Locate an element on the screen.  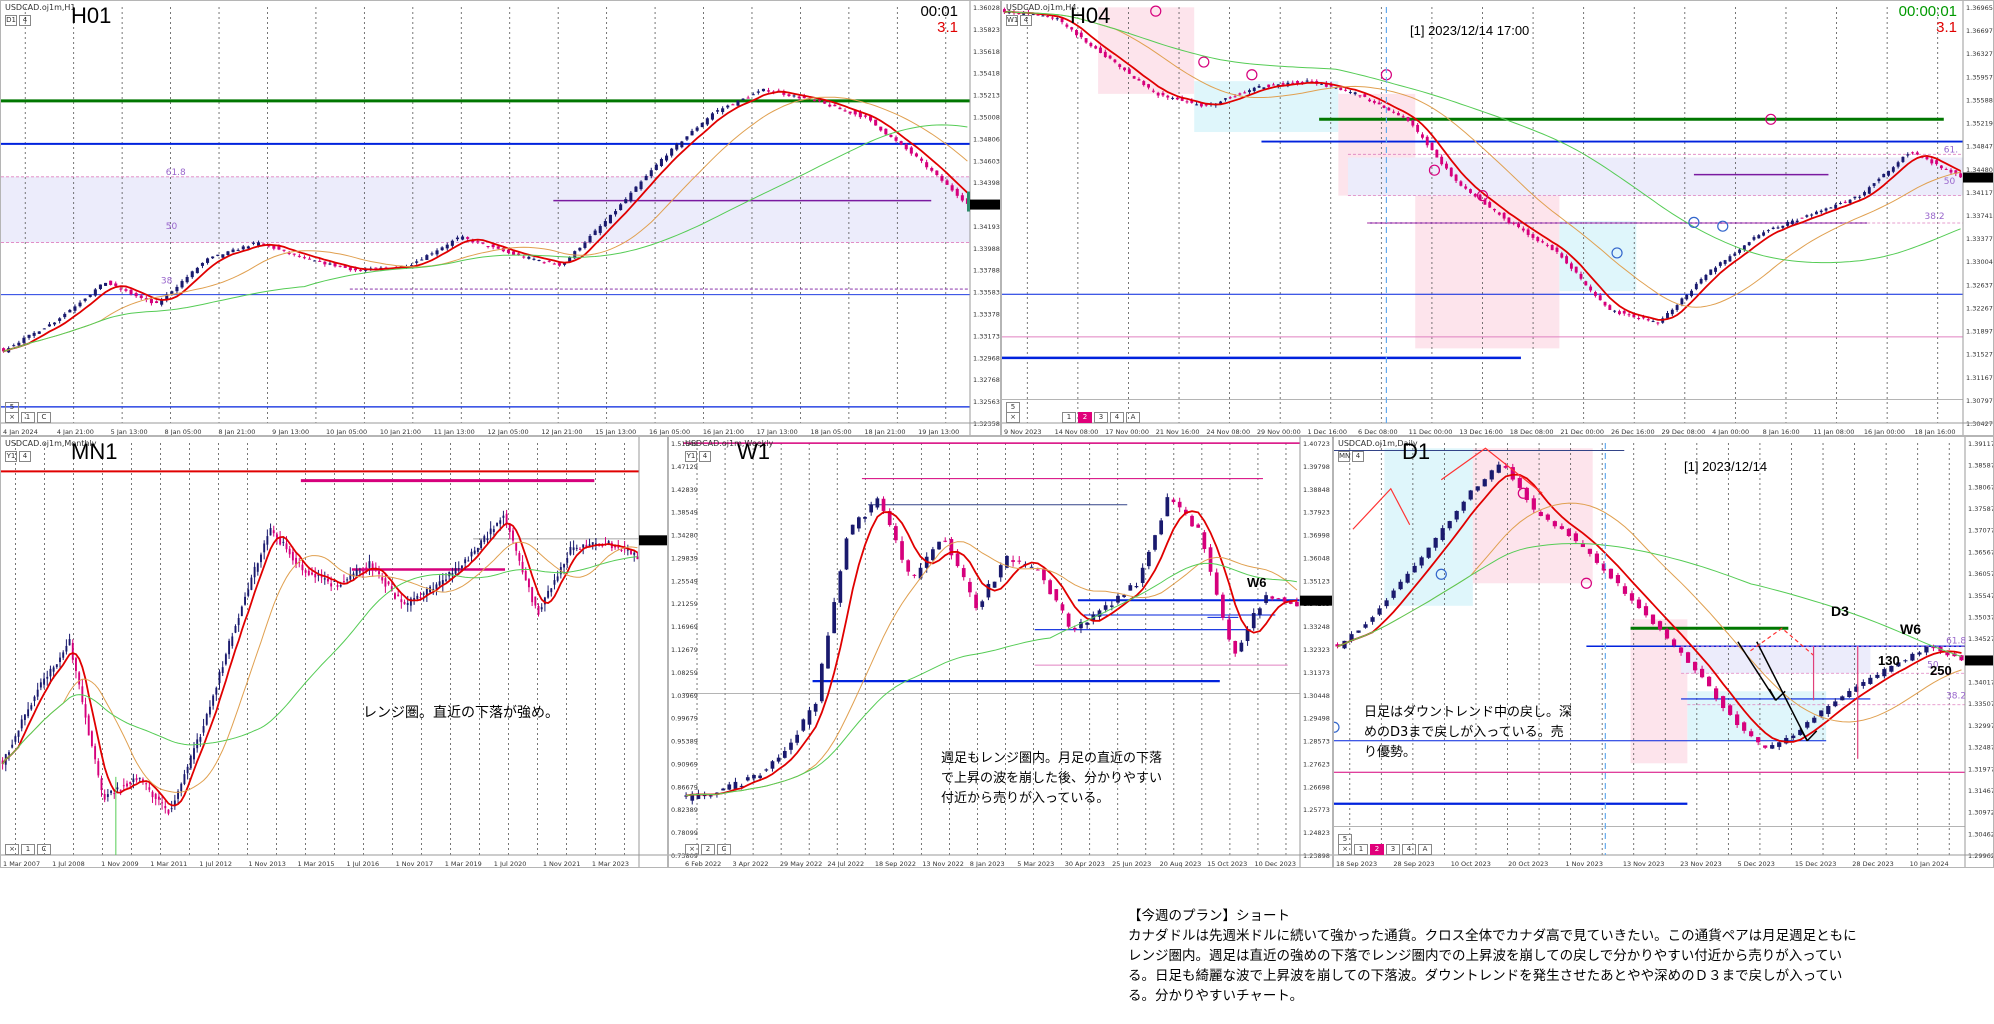
mn1-bb-2: 1 is located at coordinates (28, 849).